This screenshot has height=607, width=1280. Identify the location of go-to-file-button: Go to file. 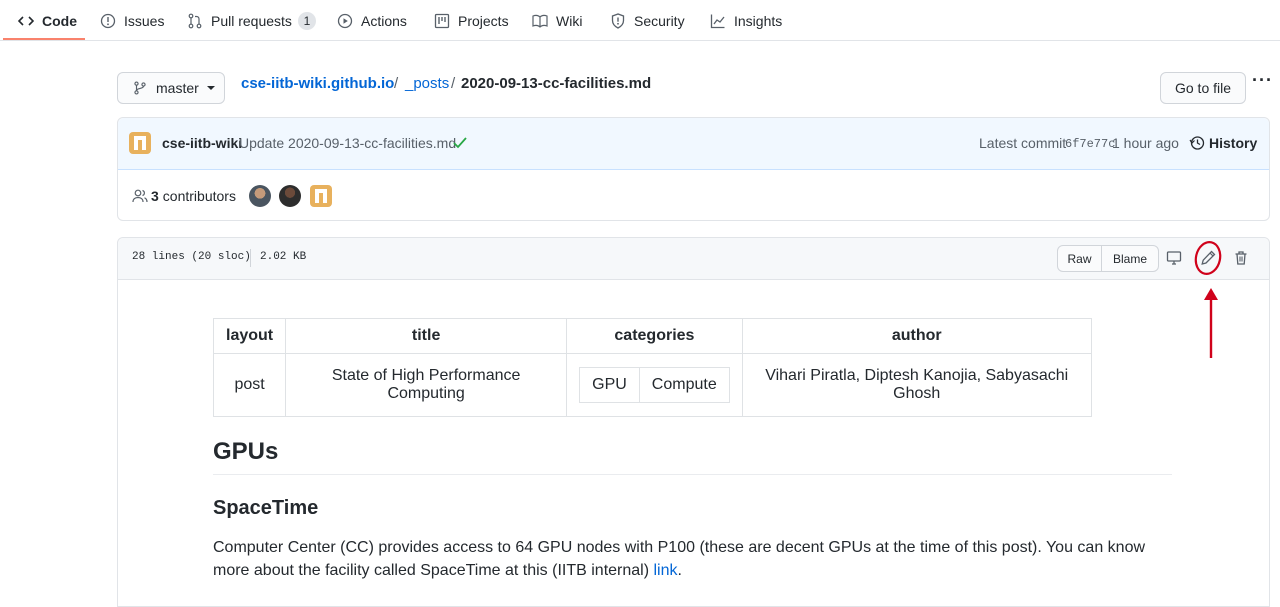
(1203, 88).